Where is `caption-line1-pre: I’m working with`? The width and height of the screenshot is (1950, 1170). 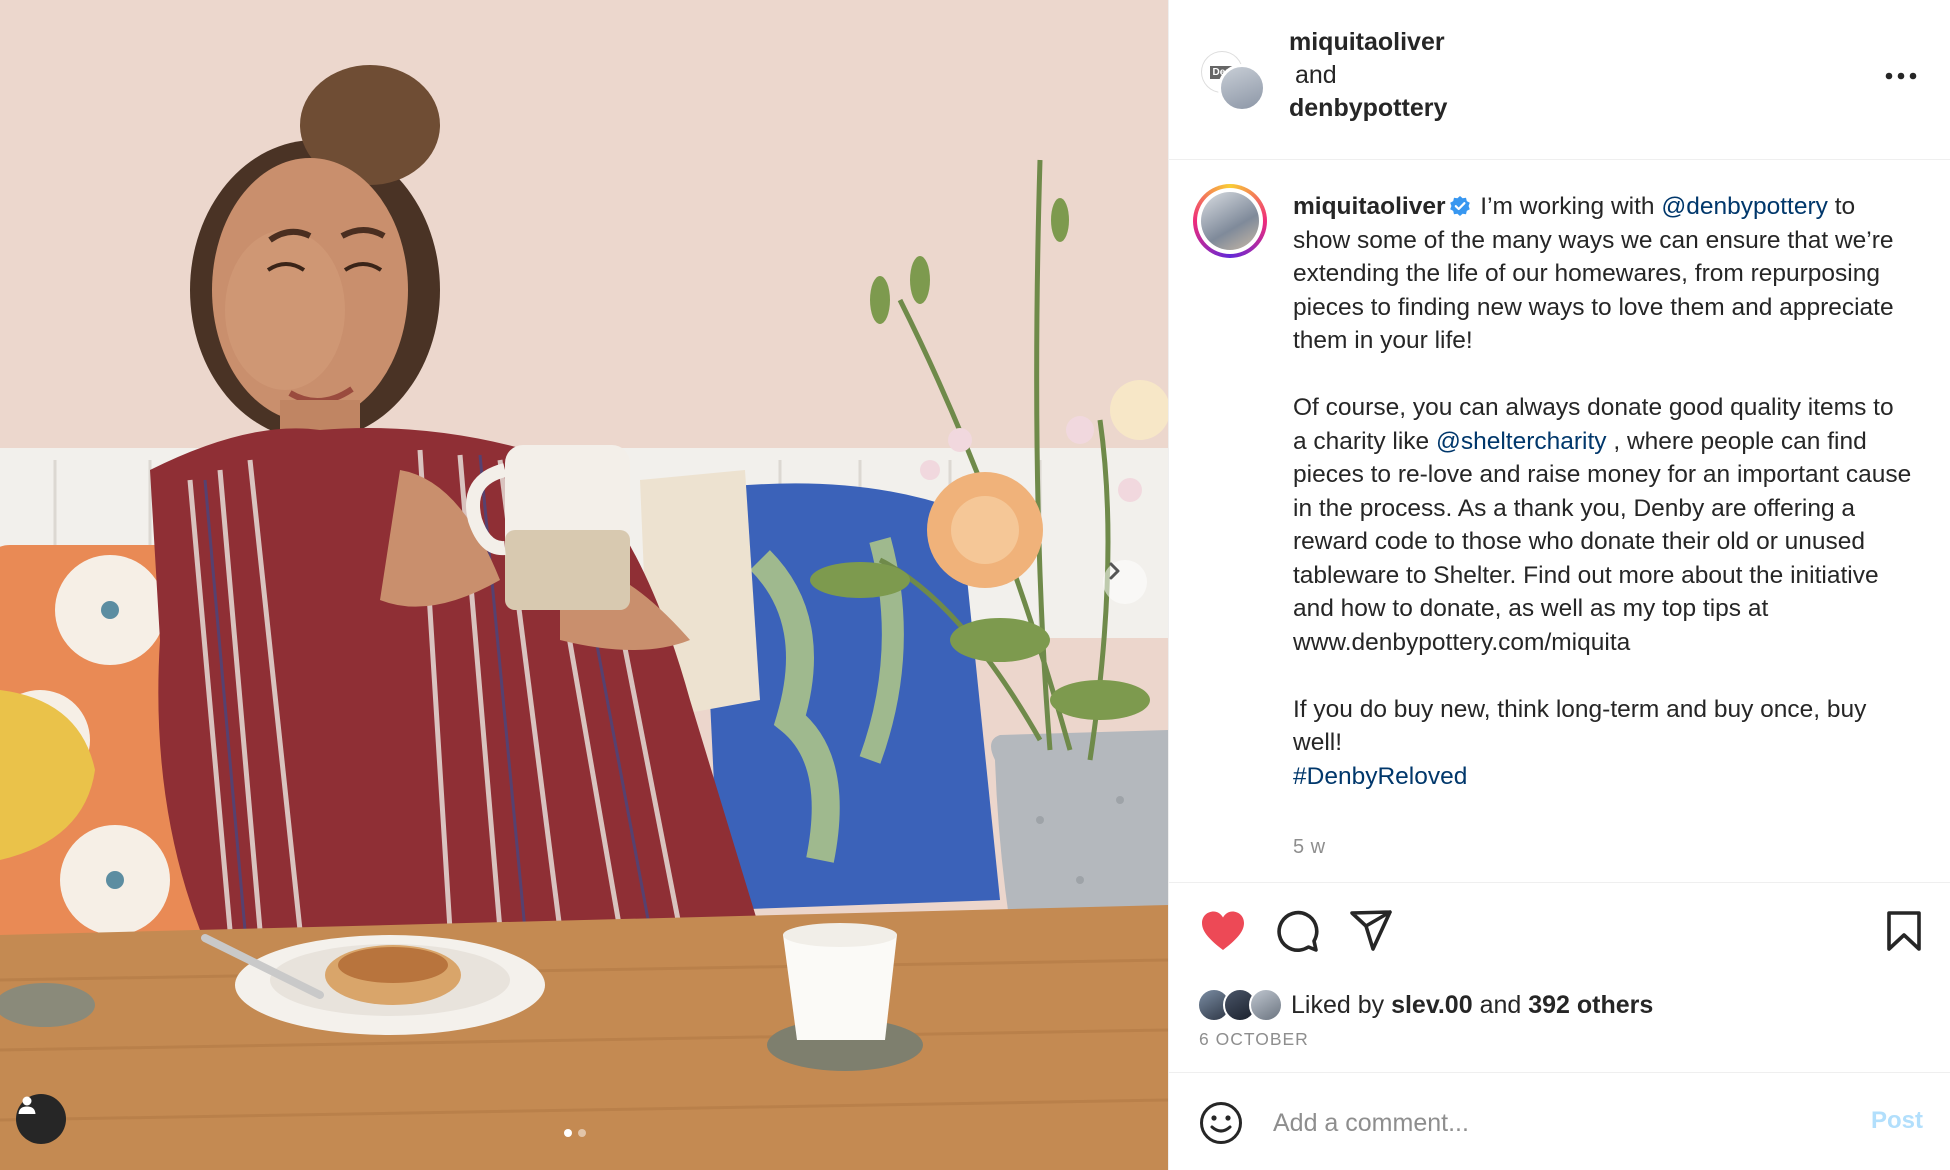 caption-line1-pre: I’m working with is located at coordinates (1567, 206).